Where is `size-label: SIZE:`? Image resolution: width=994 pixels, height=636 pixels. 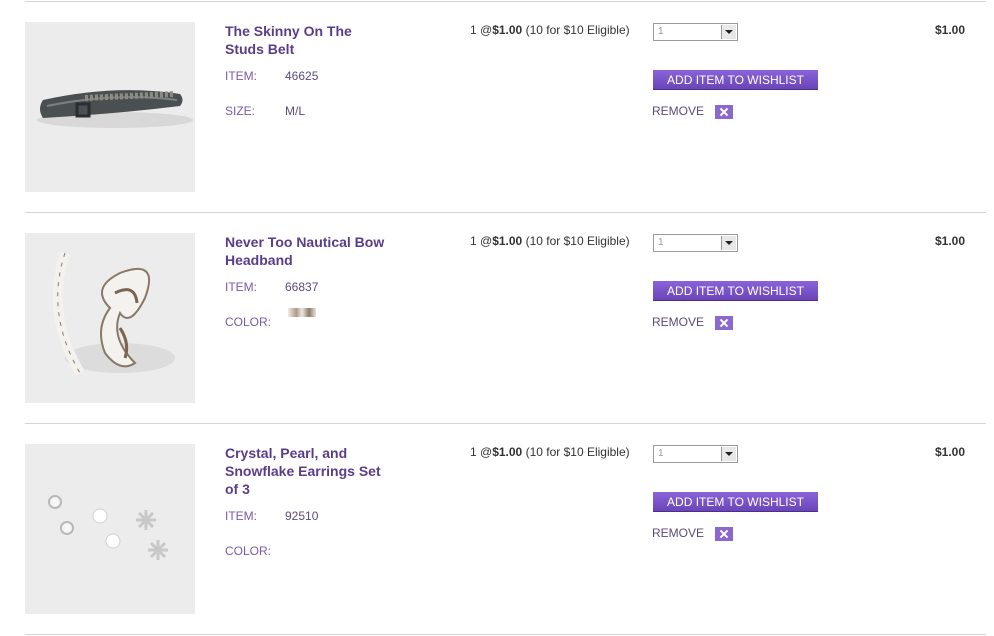 size-label: SIZE: is located at coordinates (240, 111).